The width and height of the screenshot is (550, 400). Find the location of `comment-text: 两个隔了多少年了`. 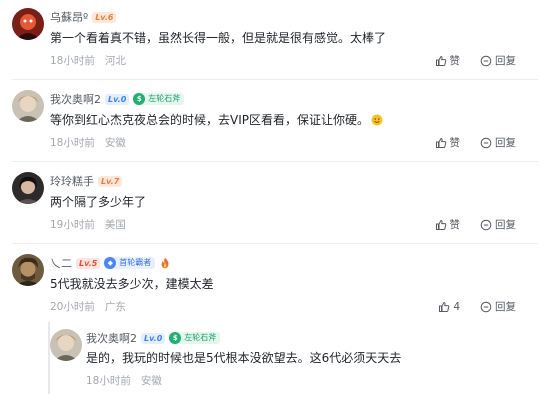

comment-text: 两个隔了多少年了 is located at coordinates (98, 202).